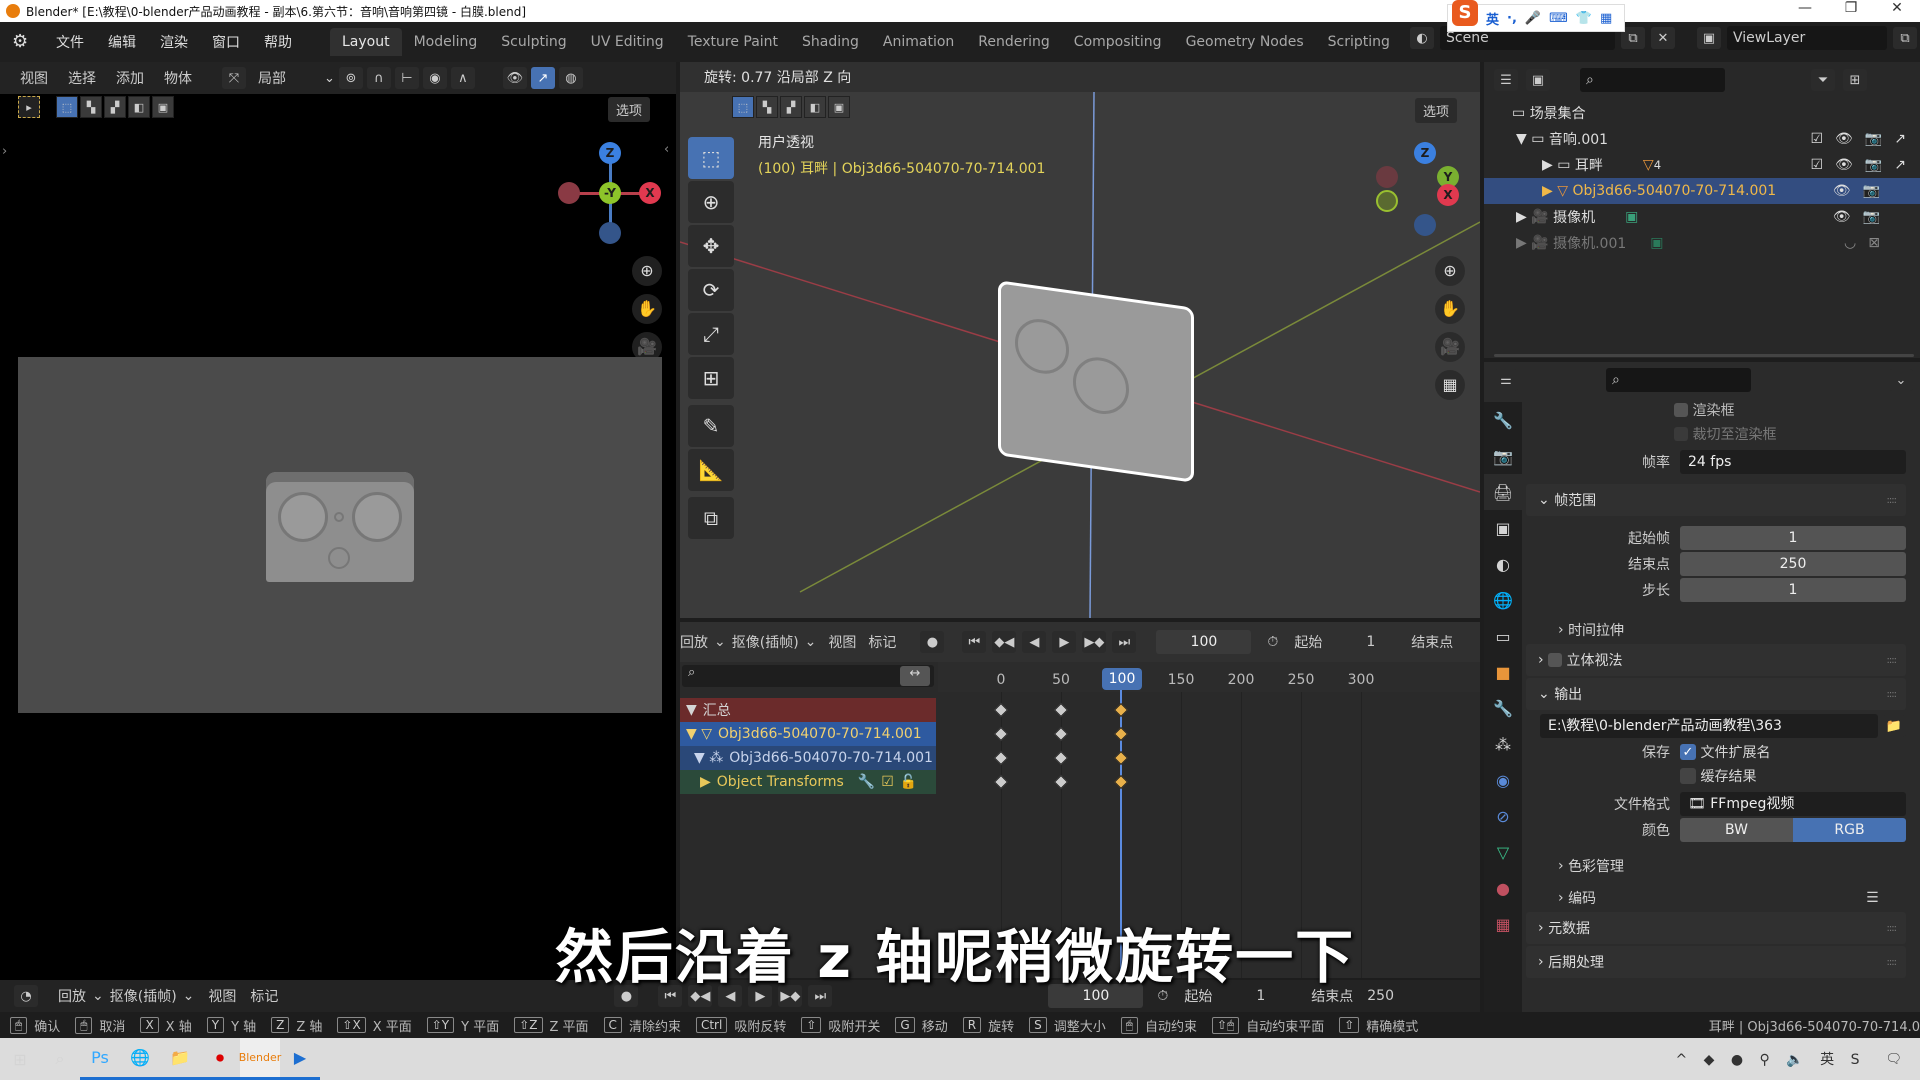  What do you see at coordinates (1736, 830) in the screenshot?
I see `color-bw-button: BW` at bounding box center [1736, 830].